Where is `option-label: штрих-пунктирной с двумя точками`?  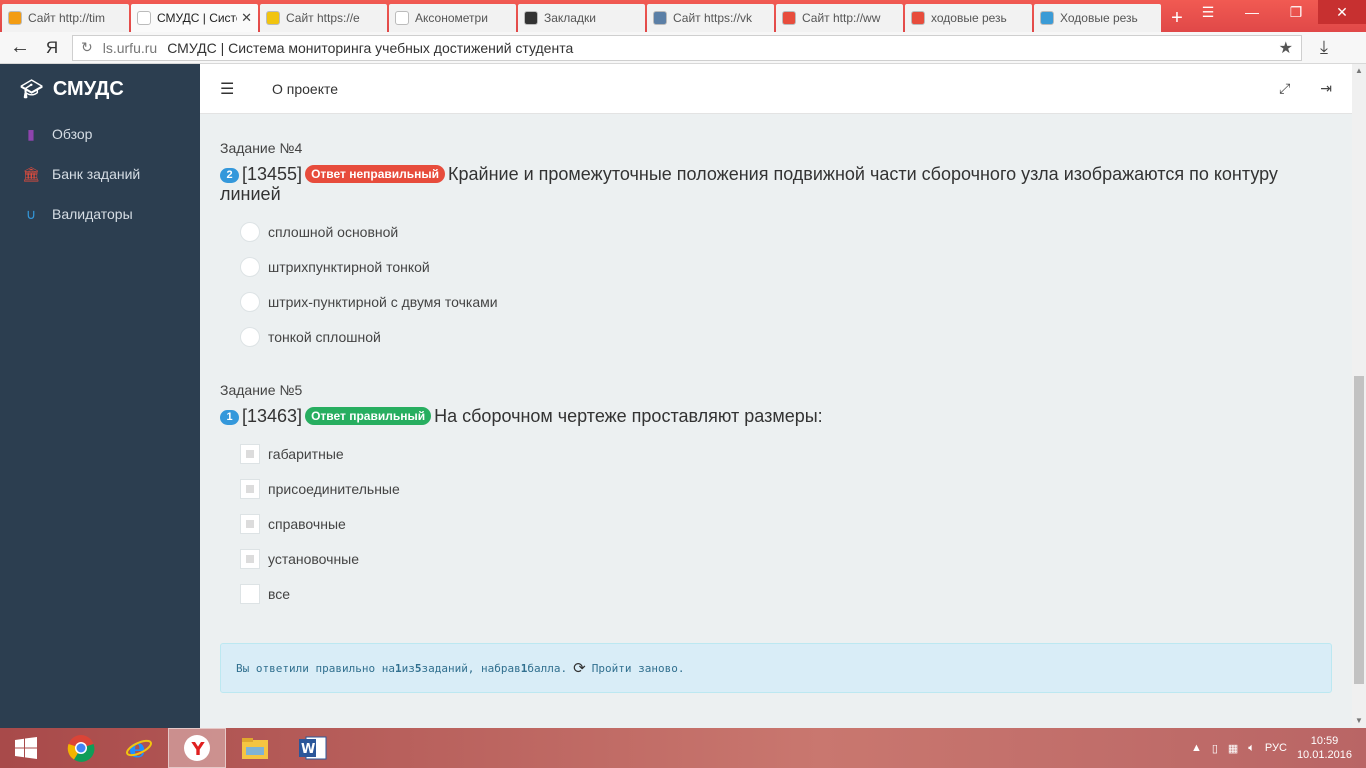
option-label: штрих-пунктирной с двумя точками is located at coordinates (383, 301).